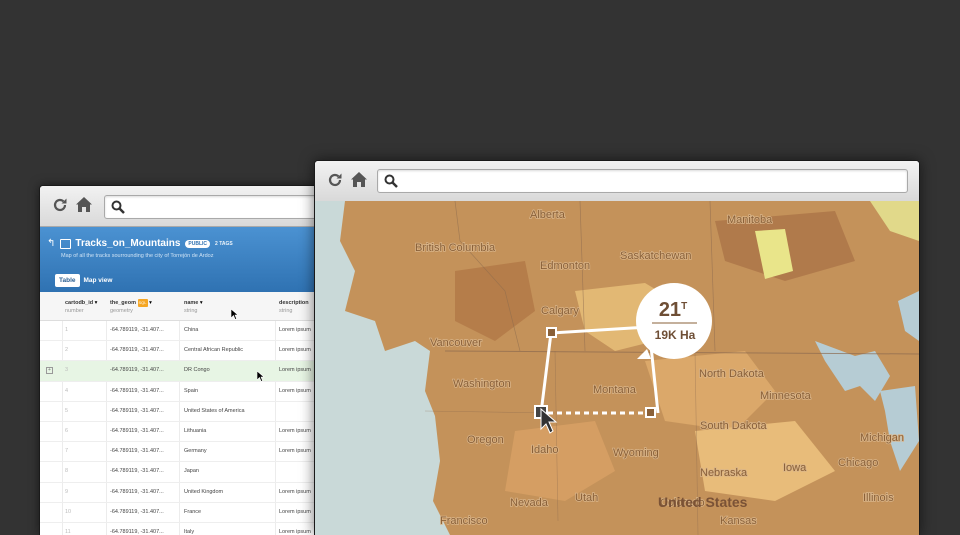  I want to click on column-header-description: description string, so click(294, 307).